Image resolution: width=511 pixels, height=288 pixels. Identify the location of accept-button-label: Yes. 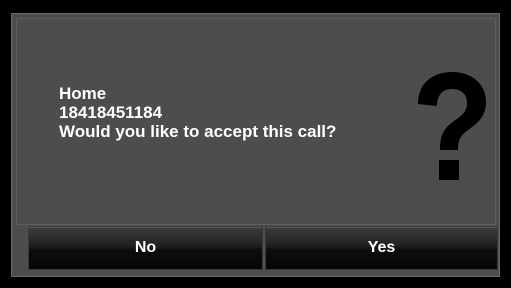
(381, 247).